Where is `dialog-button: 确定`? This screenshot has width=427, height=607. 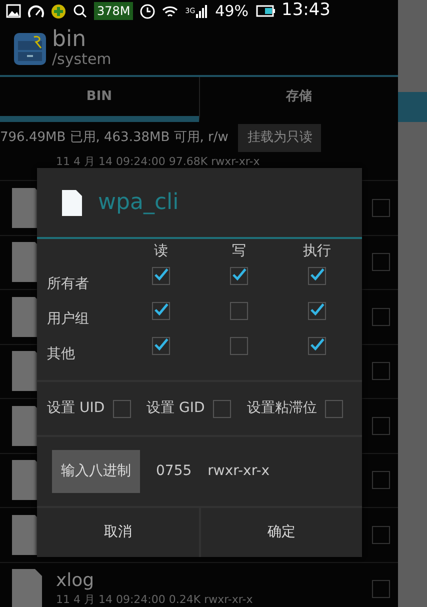
dialog-button: 确定 is located at coordinates (280, 532).